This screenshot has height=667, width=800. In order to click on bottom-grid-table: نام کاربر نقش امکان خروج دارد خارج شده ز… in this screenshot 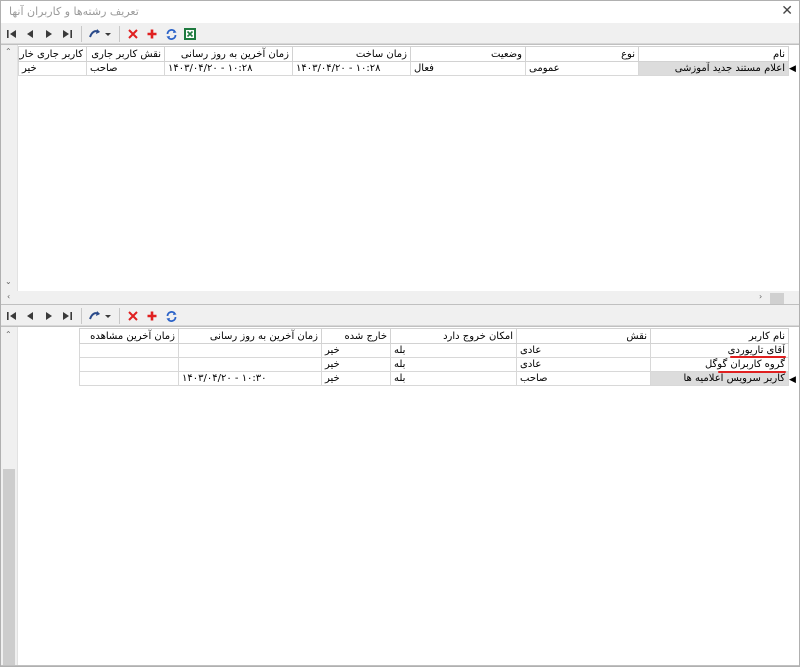, I will do `click(434, 357)`.